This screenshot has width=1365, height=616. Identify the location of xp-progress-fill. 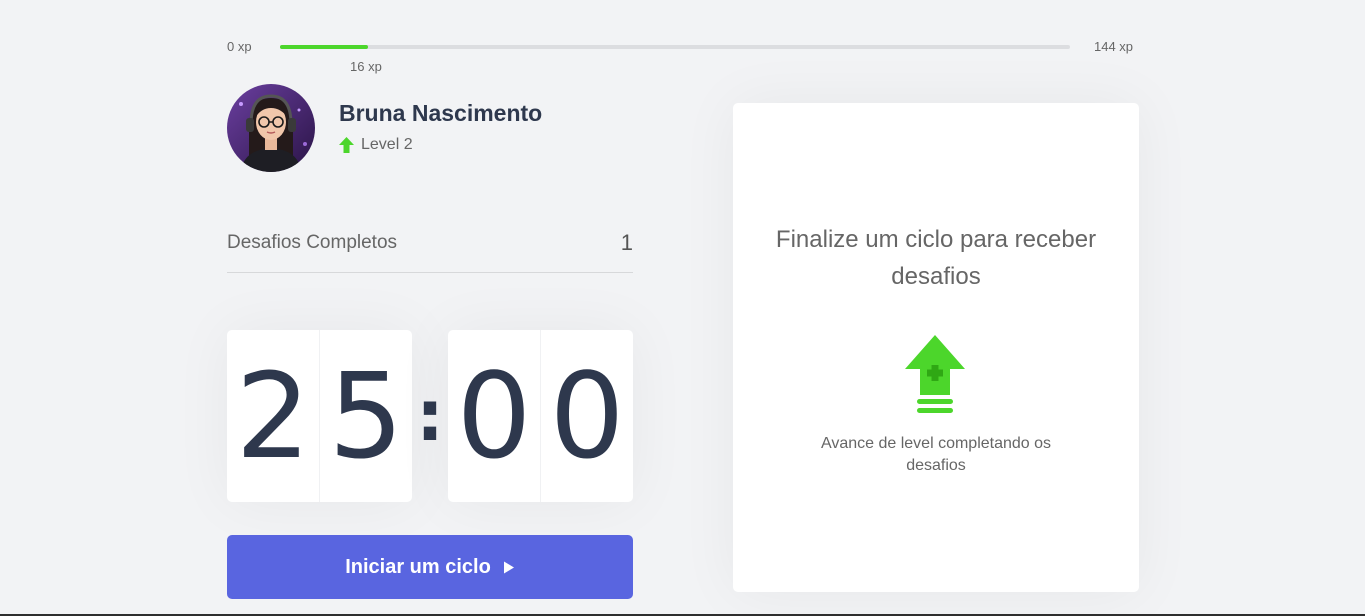
(324, 47).